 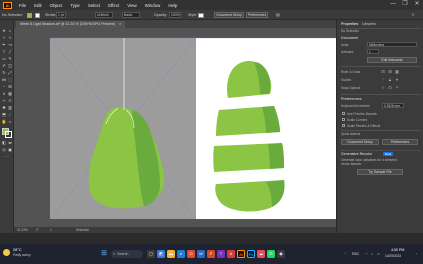 I want to click on document-setup-button: Document Setup, so click(x=229, y=15).